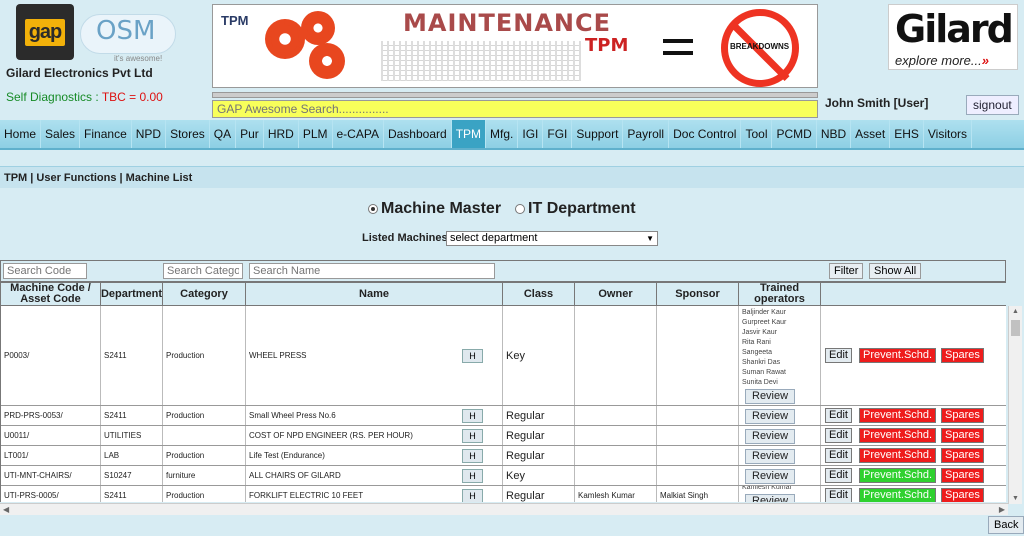 The image size is (1024, 536). What do you see at coordinates (6, 509) in the screenshot?
I see `scroll-left-icon: ◀` at bounding box center [6, 509].